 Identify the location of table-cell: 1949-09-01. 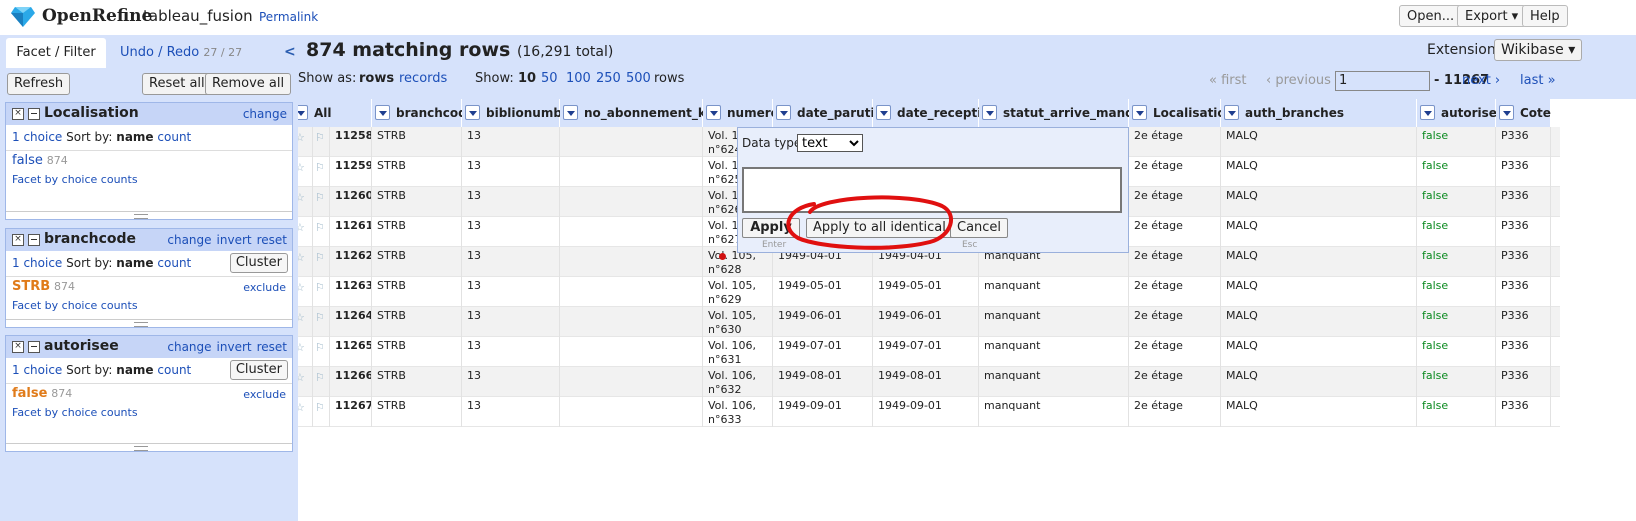
(823, 412).